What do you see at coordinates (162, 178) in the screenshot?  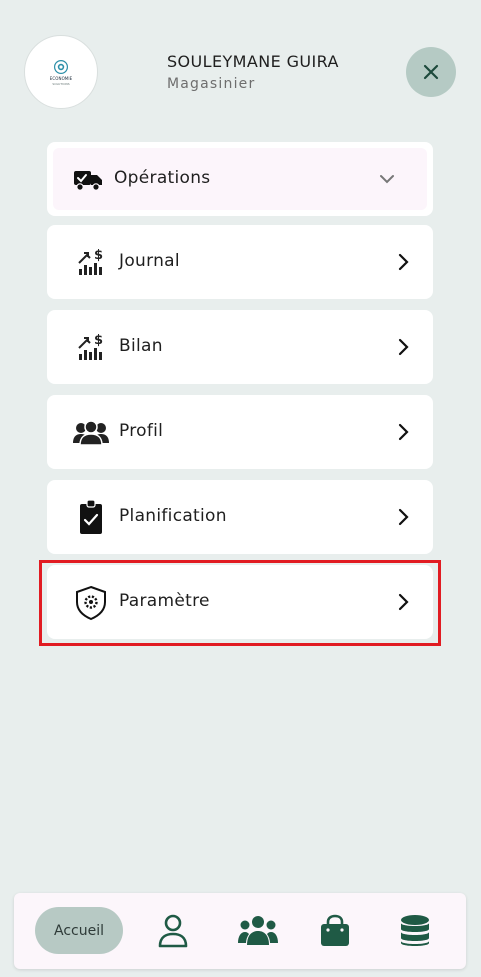 I see `menu-item-label: Opérations` at bounding box center [162, 178].